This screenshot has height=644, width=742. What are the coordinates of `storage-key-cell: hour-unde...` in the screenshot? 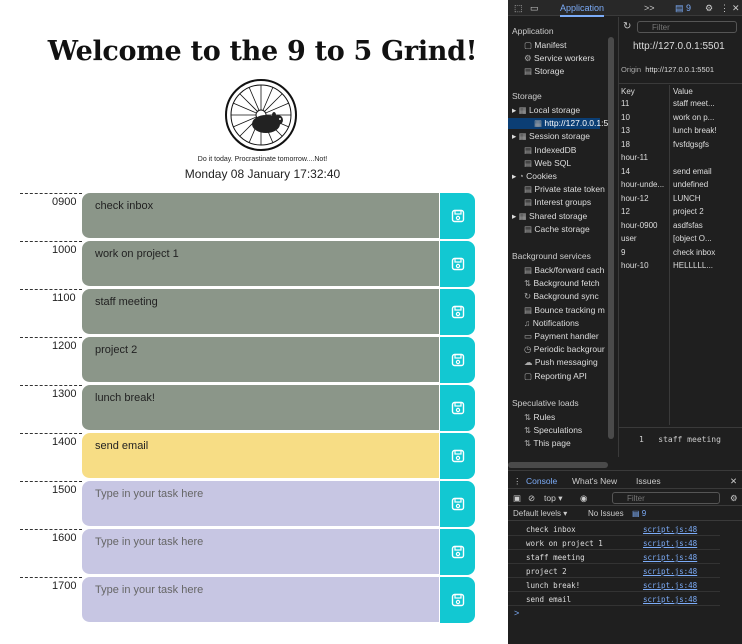 It's located at (644, 184).